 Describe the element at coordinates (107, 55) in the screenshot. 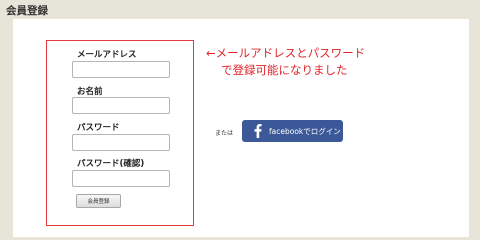

I see `email-label: メールアドレス` at that location.